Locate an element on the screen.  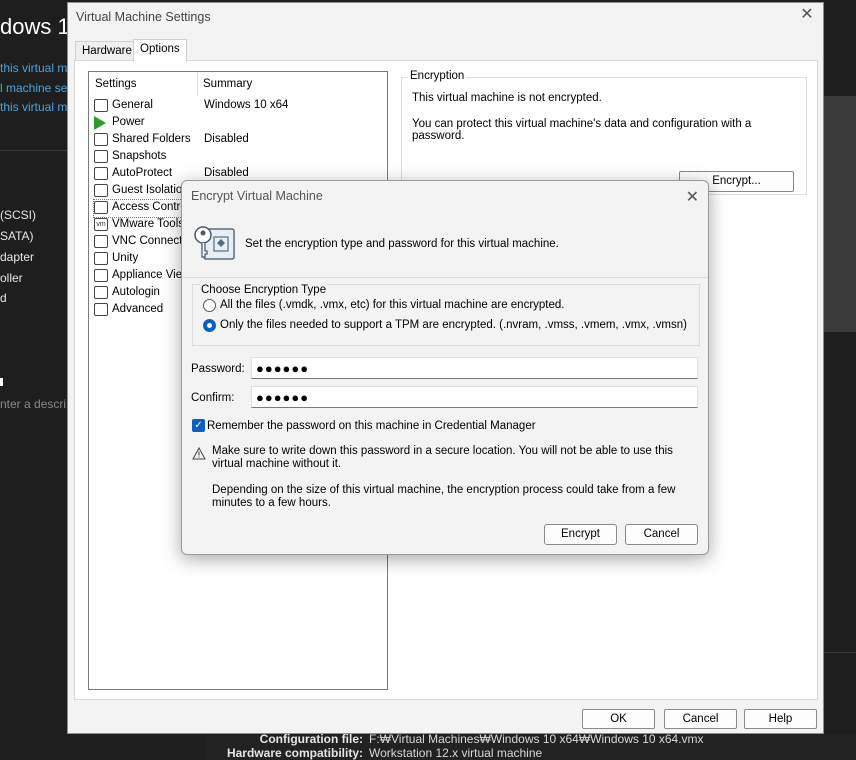
settings-item-snapshots: Snapshots is located at coordinates (239, 157).